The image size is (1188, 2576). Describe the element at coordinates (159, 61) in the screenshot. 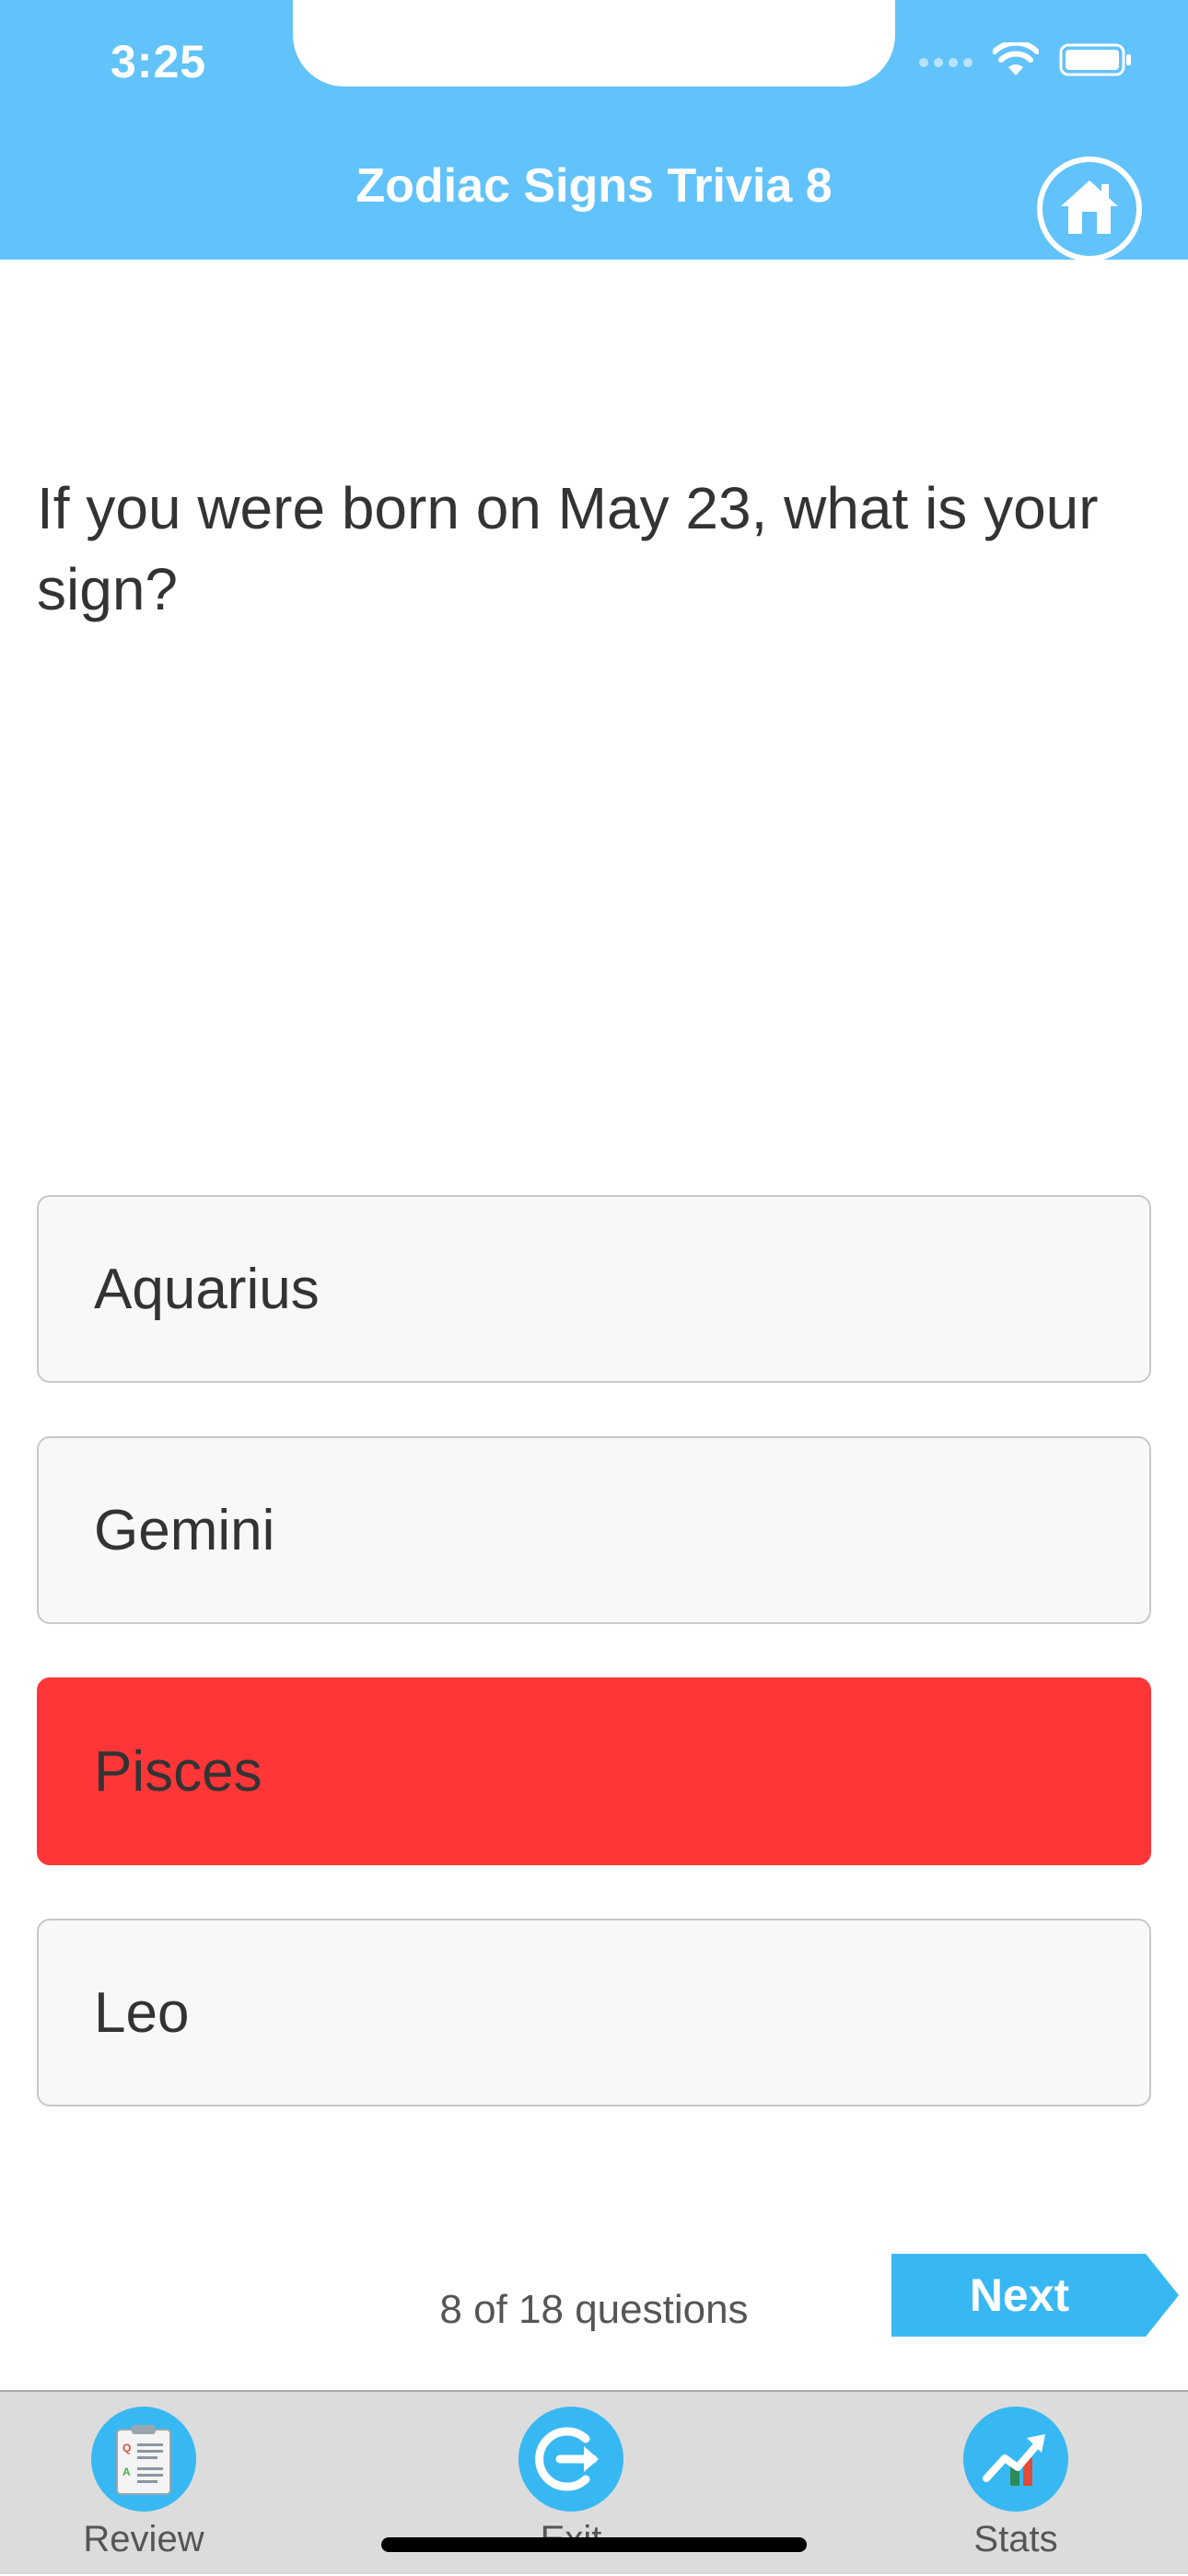

I see `status-time: 3:25` at that location.